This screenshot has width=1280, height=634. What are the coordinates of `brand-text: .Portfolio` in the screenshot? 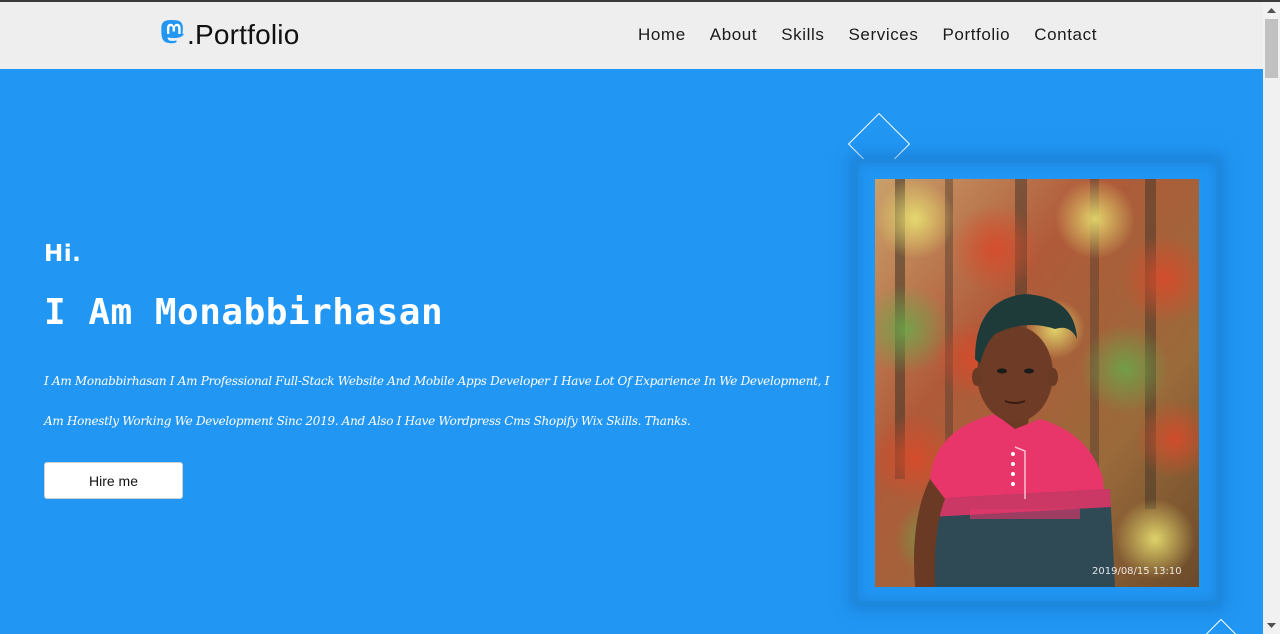 It's located at (243, 34).